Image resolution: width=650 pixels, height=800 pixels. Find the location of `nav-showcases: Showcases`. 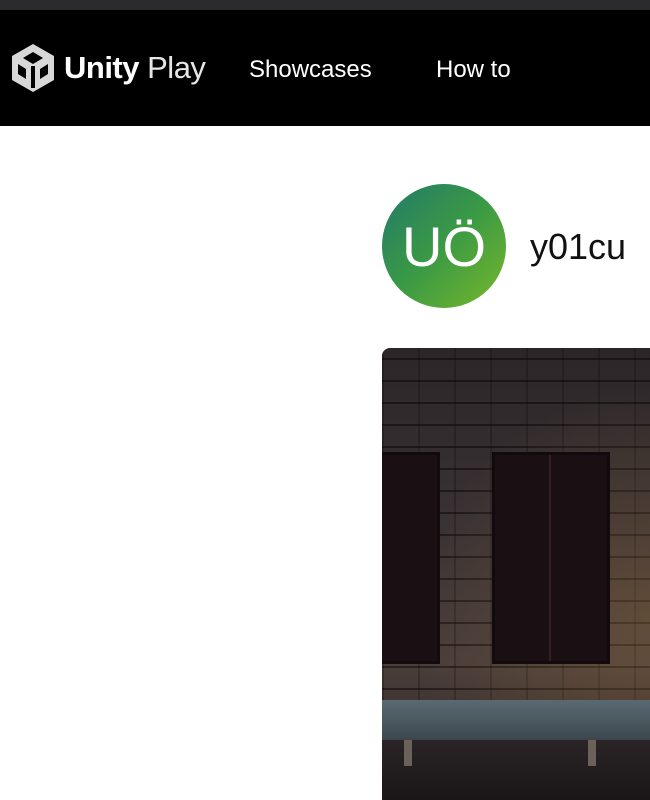

nav-showcases: Showcases is located at coordinates (310, 70).